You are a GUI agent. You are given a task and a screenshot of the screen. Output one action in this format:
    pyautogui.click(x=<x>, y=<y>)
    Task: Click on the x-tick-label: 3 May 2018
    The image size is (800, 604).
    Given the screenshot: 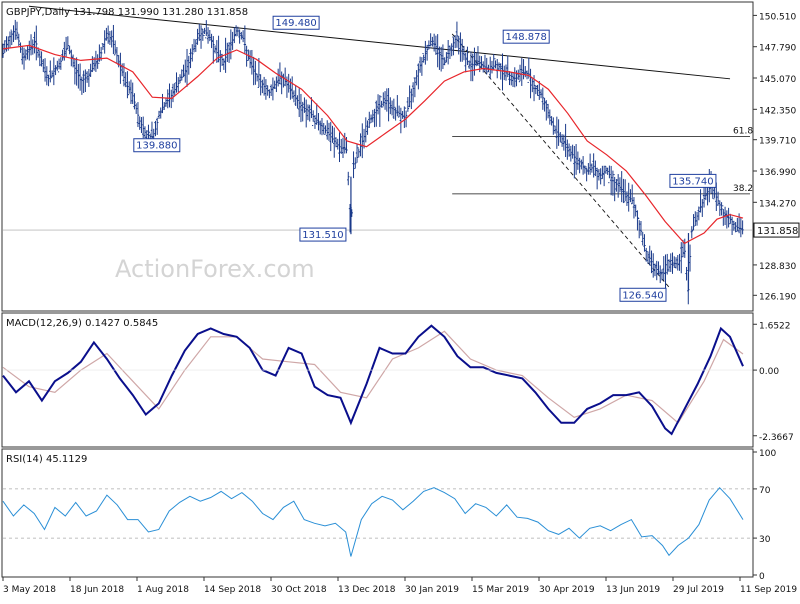 What is the action you would take?
    pyautogui.click(x=29, y=590)
    